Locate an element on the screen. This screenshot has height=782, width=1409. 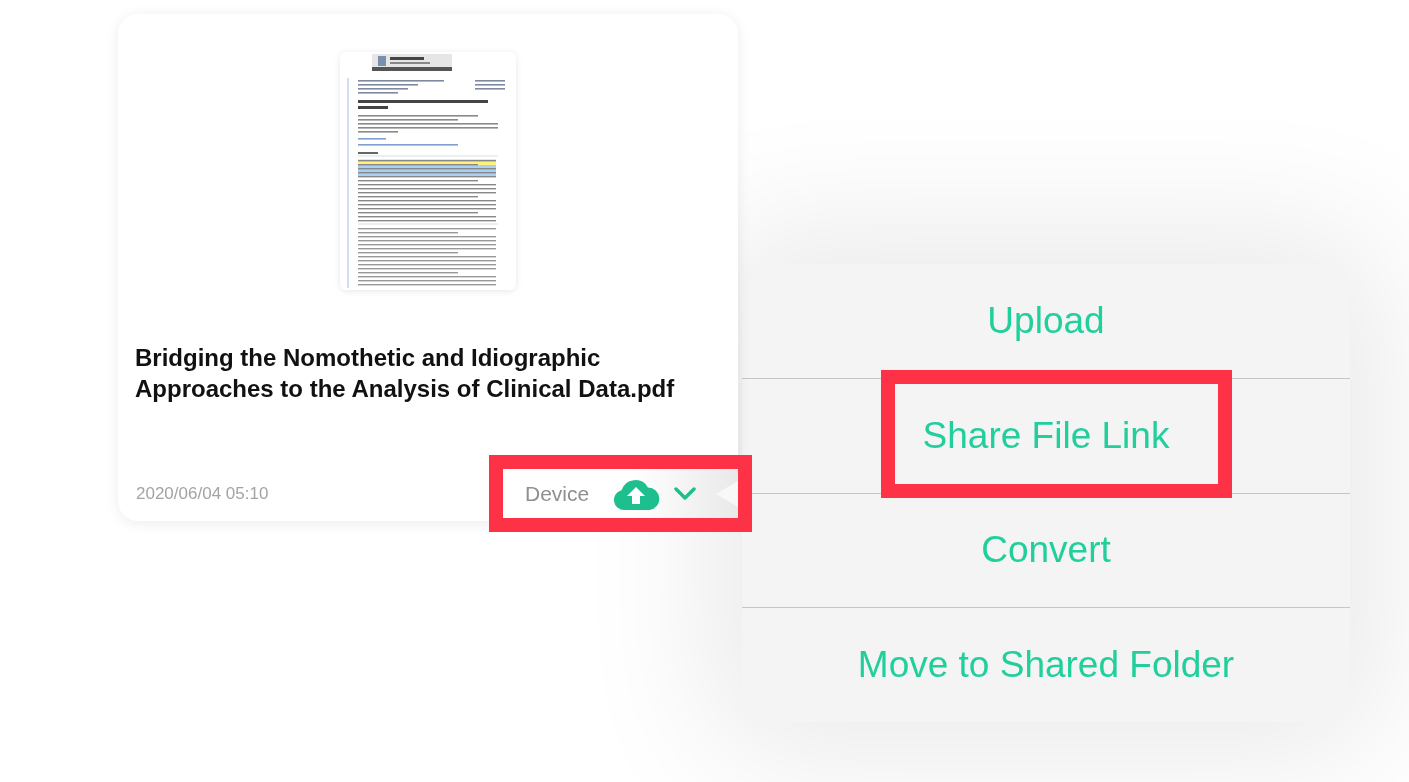
location-label: Device is located at coordinates (557, 493).